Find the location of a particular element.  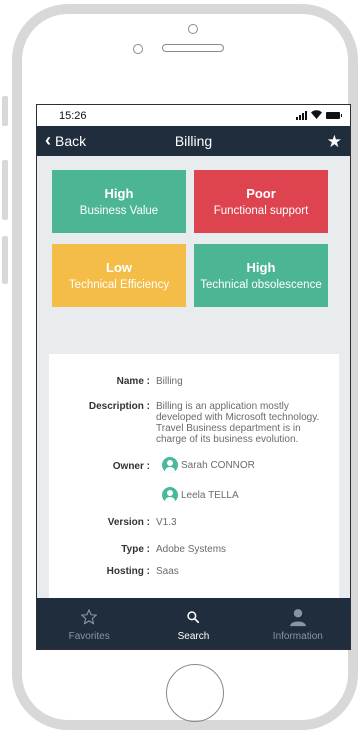

home-button is located at coordinates (195, 693).